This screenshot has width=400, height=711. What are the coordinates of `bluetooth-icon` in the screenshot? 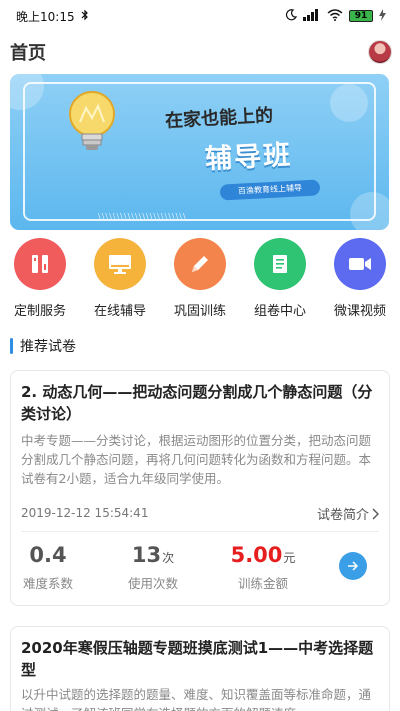 It's located at (85, 16).